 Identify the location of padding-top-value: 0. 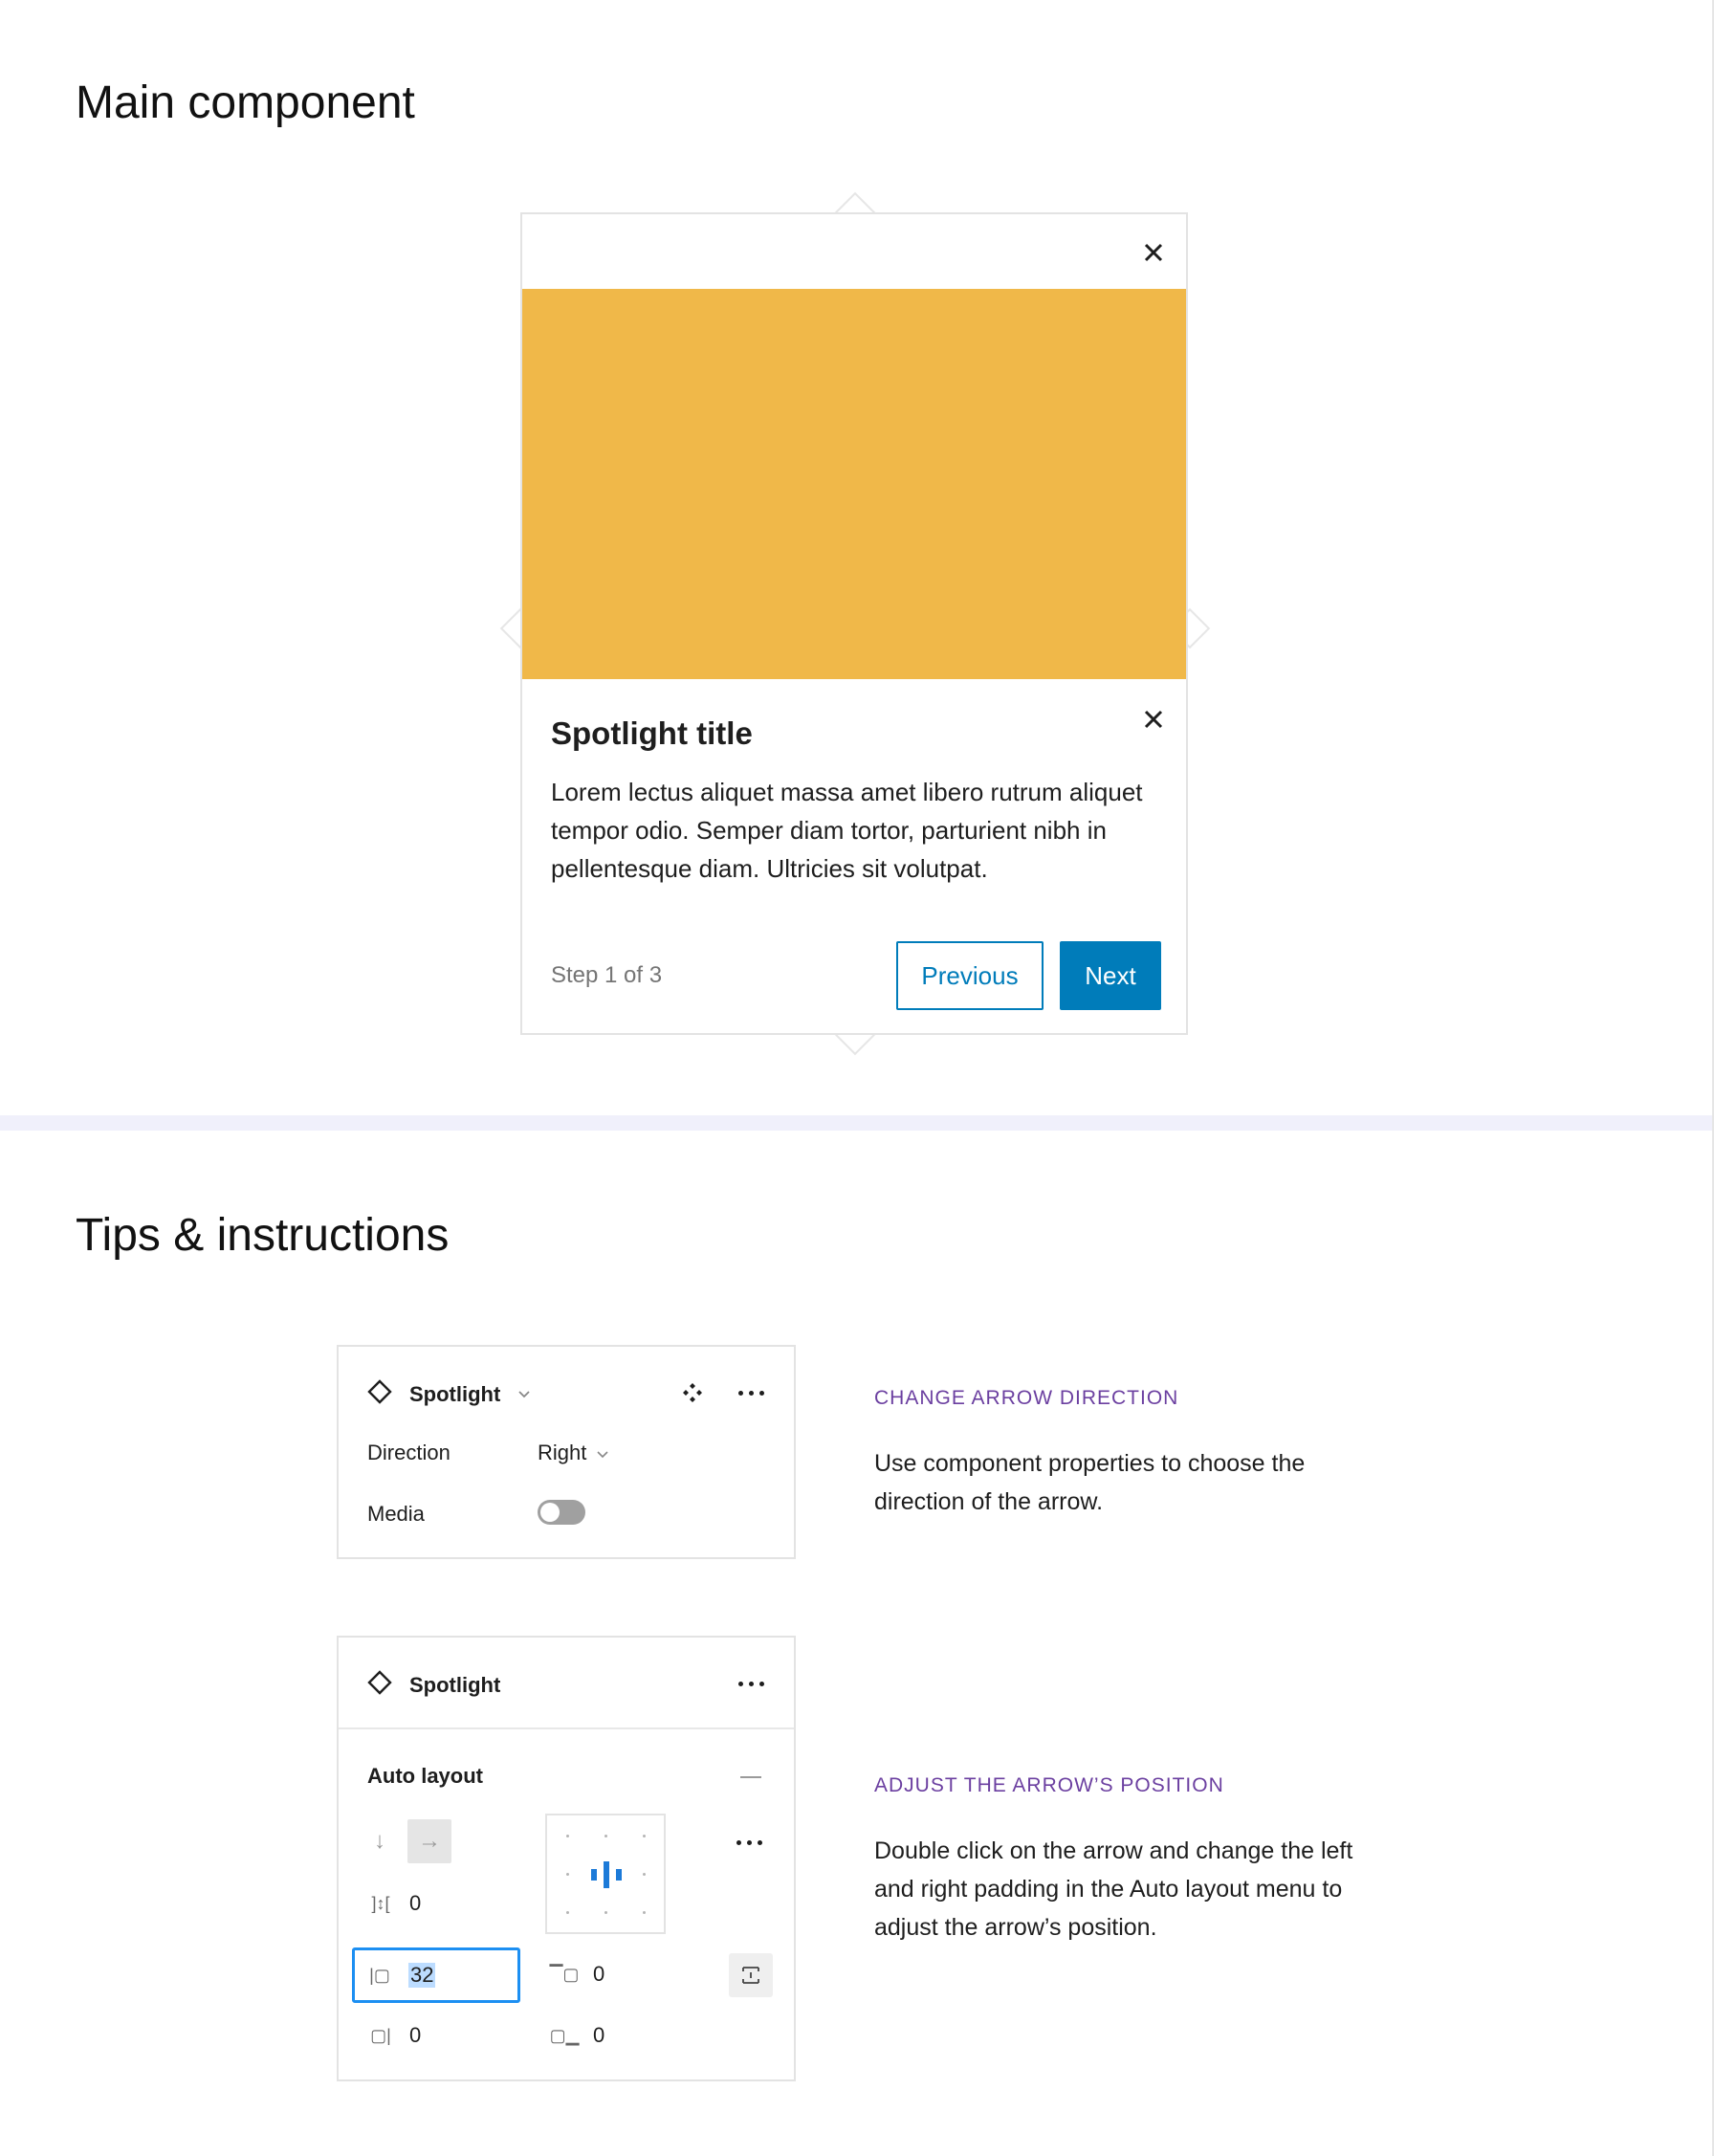
(599, 1974).